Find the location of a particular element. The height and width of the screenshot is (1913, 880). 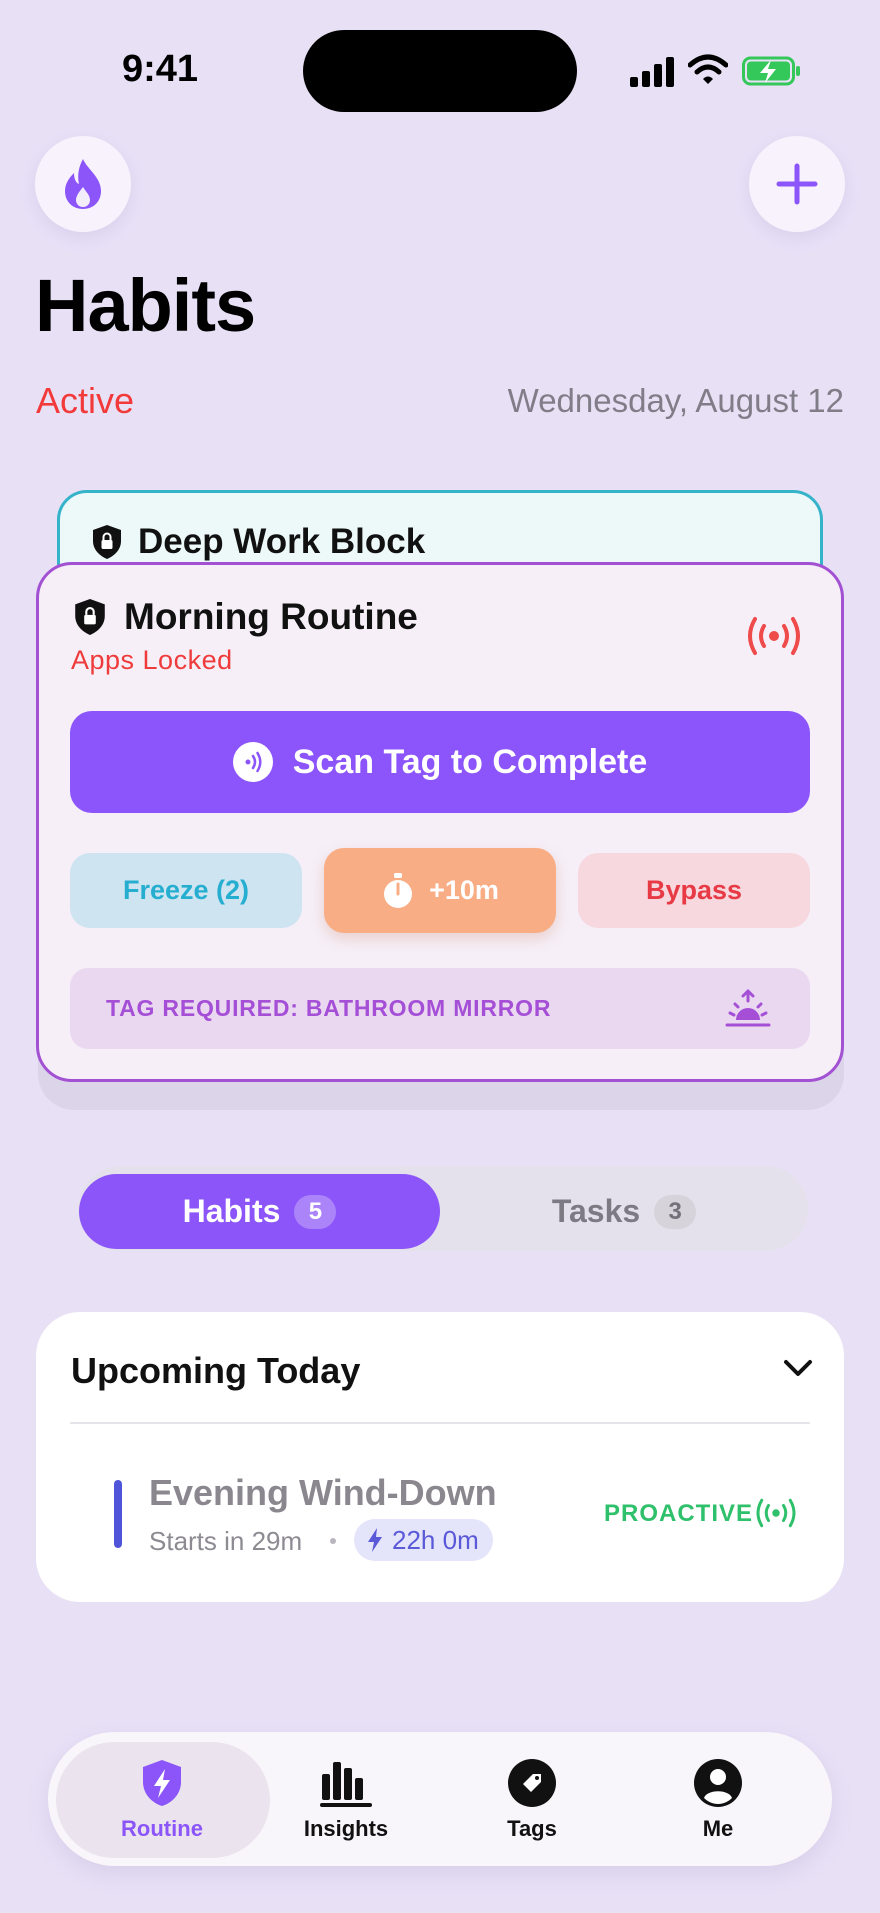

add-habit-button is located at coordinates (797, 184).